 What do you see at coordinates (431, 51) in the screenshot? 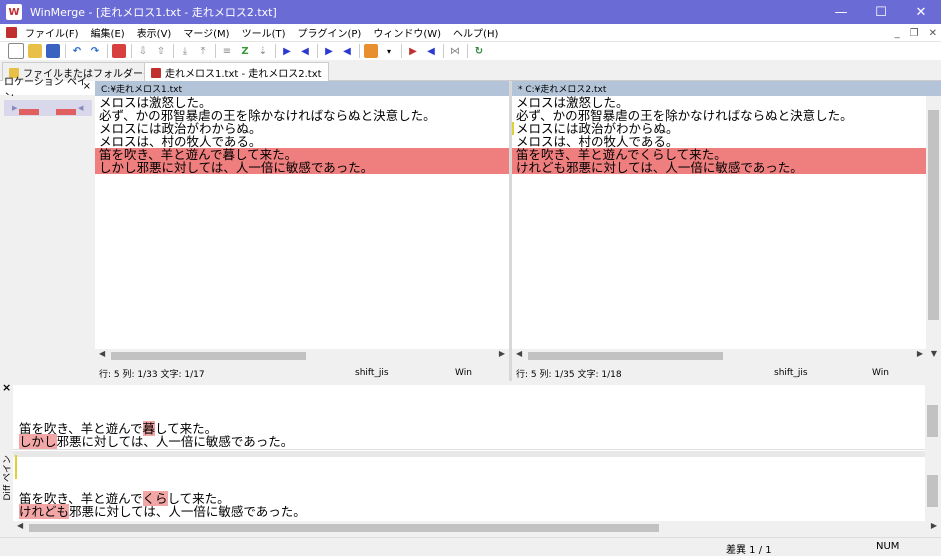
I see `merge-all-left-icon: ◀` at bounding box center [431, 51].